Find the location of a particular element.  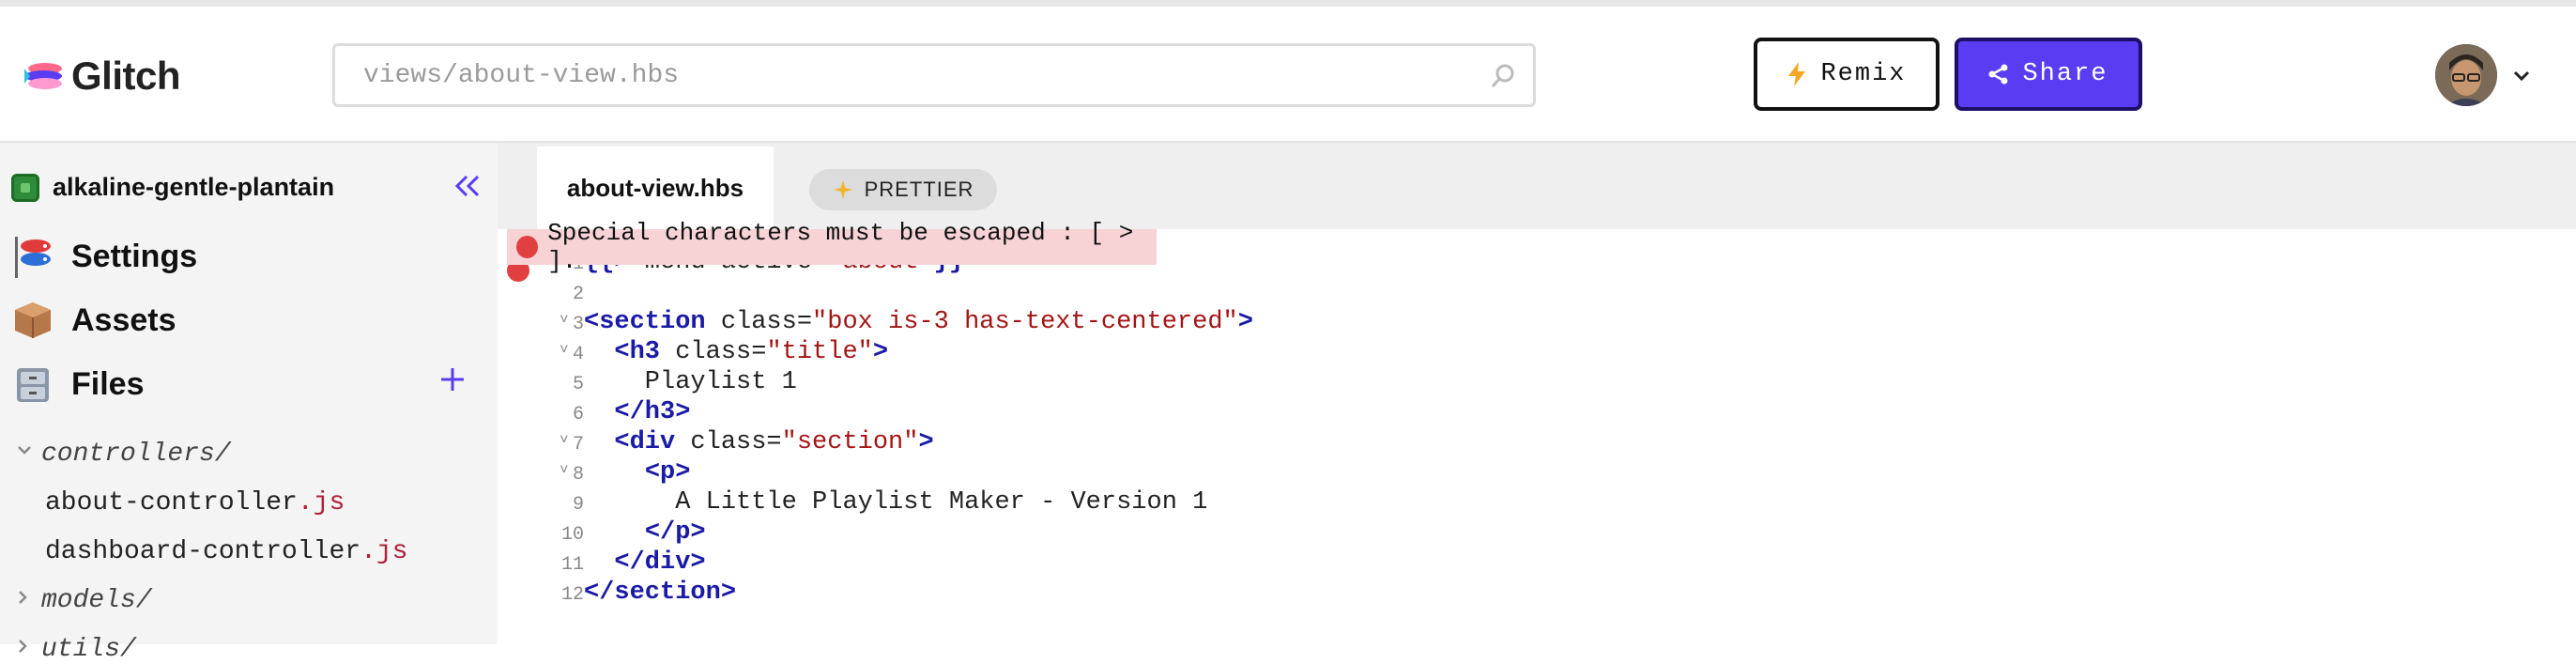

add-file-icon is located at coordinates (453, 379).